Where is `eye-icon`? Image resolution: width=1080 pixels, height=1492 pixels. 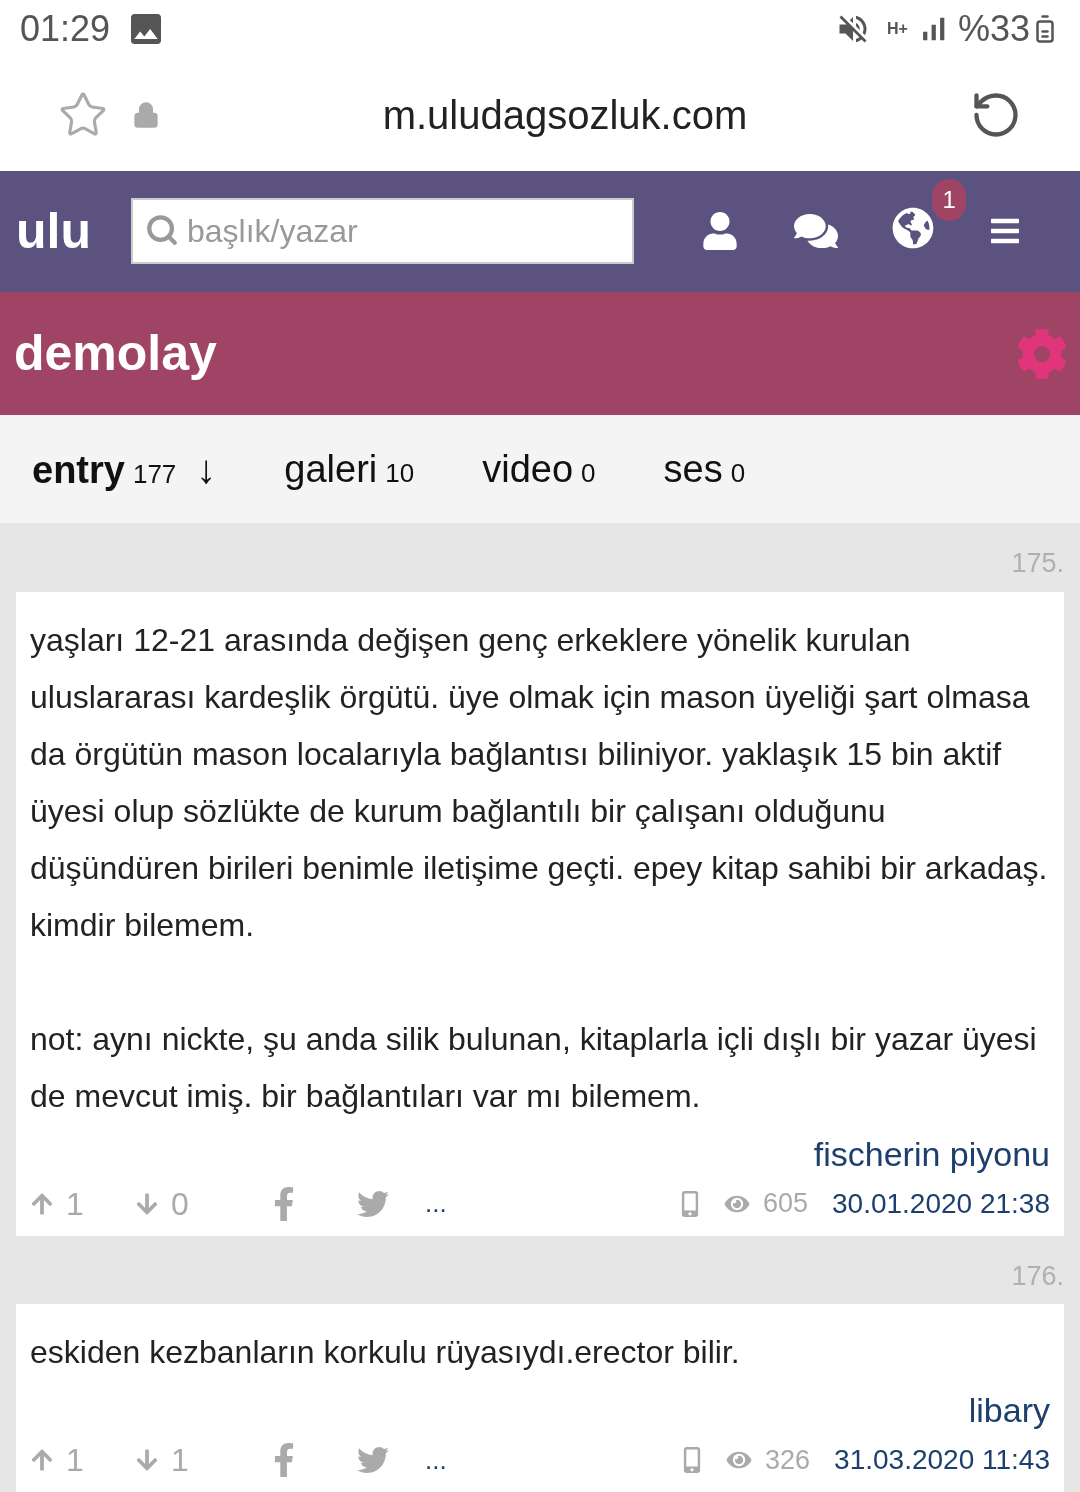
eye-icon is located at coordinates (739, 1460).